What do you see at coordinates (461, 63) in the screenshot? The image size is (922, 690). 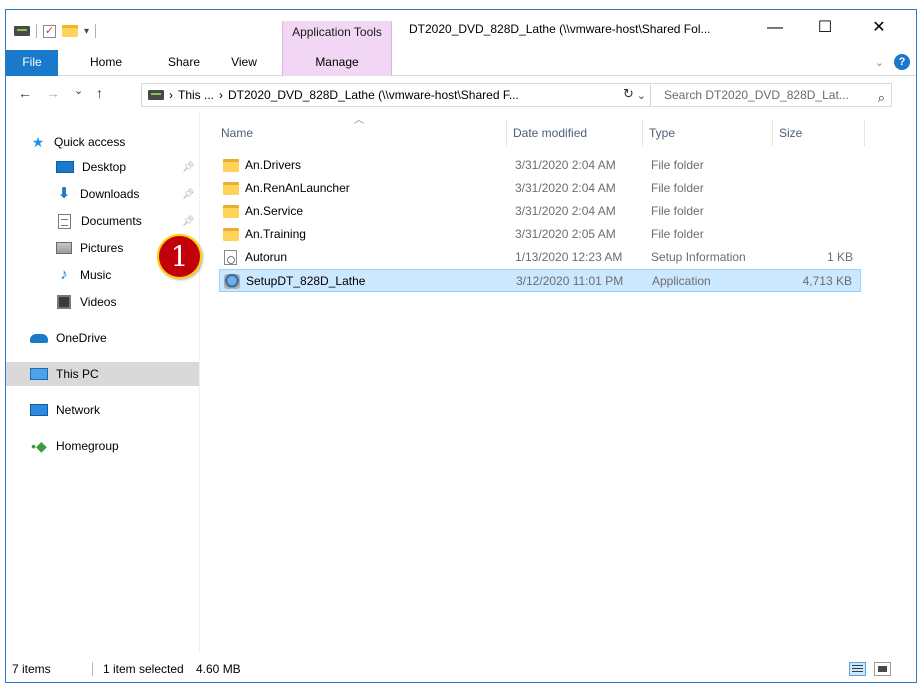 I see `ribbon-tabs: File Home Share View Manage ⌄ ?` at bounding box center [461, 63].